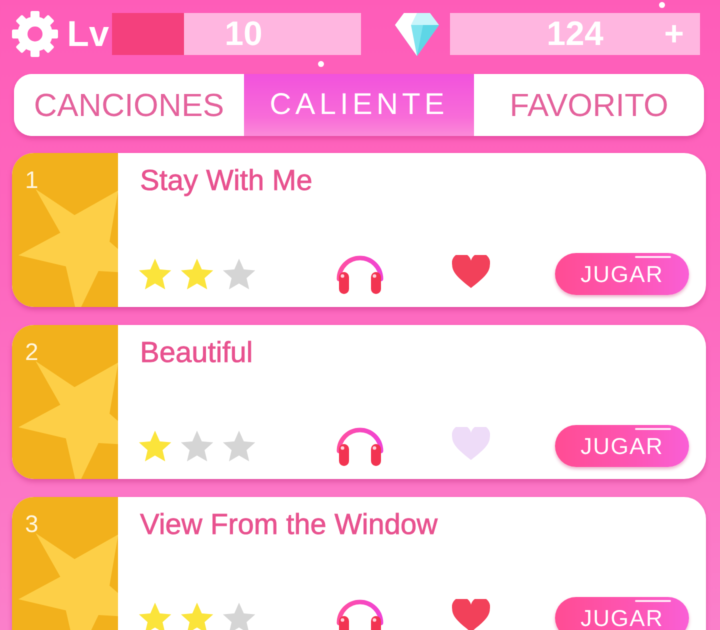 The width and height of the screenshot is (720, 630). Describe the element at coordinates (243, 34) in the screenshot. I see `level-number: 10` at that location.